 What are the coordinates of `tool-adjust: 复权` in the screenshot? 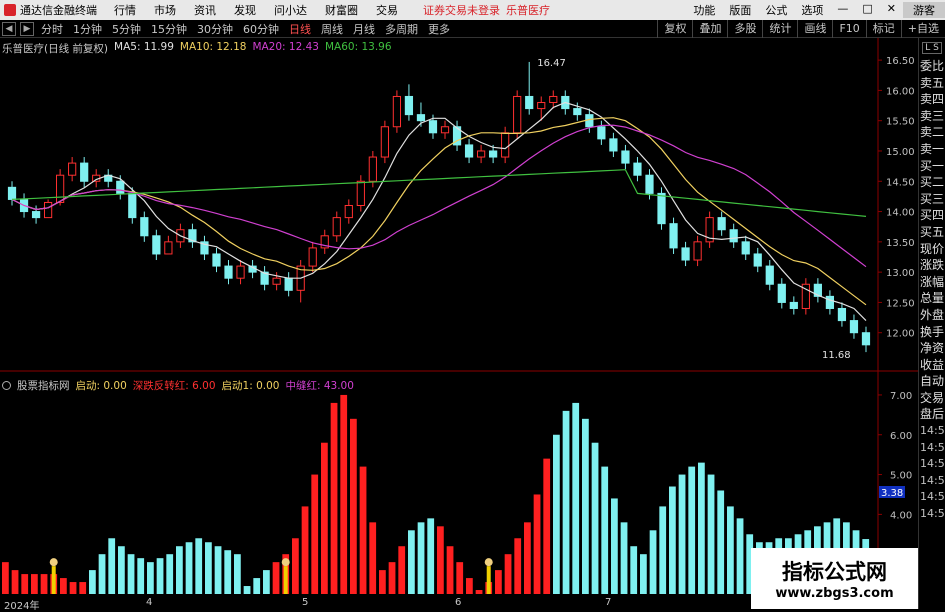 It's located at (674, 29).